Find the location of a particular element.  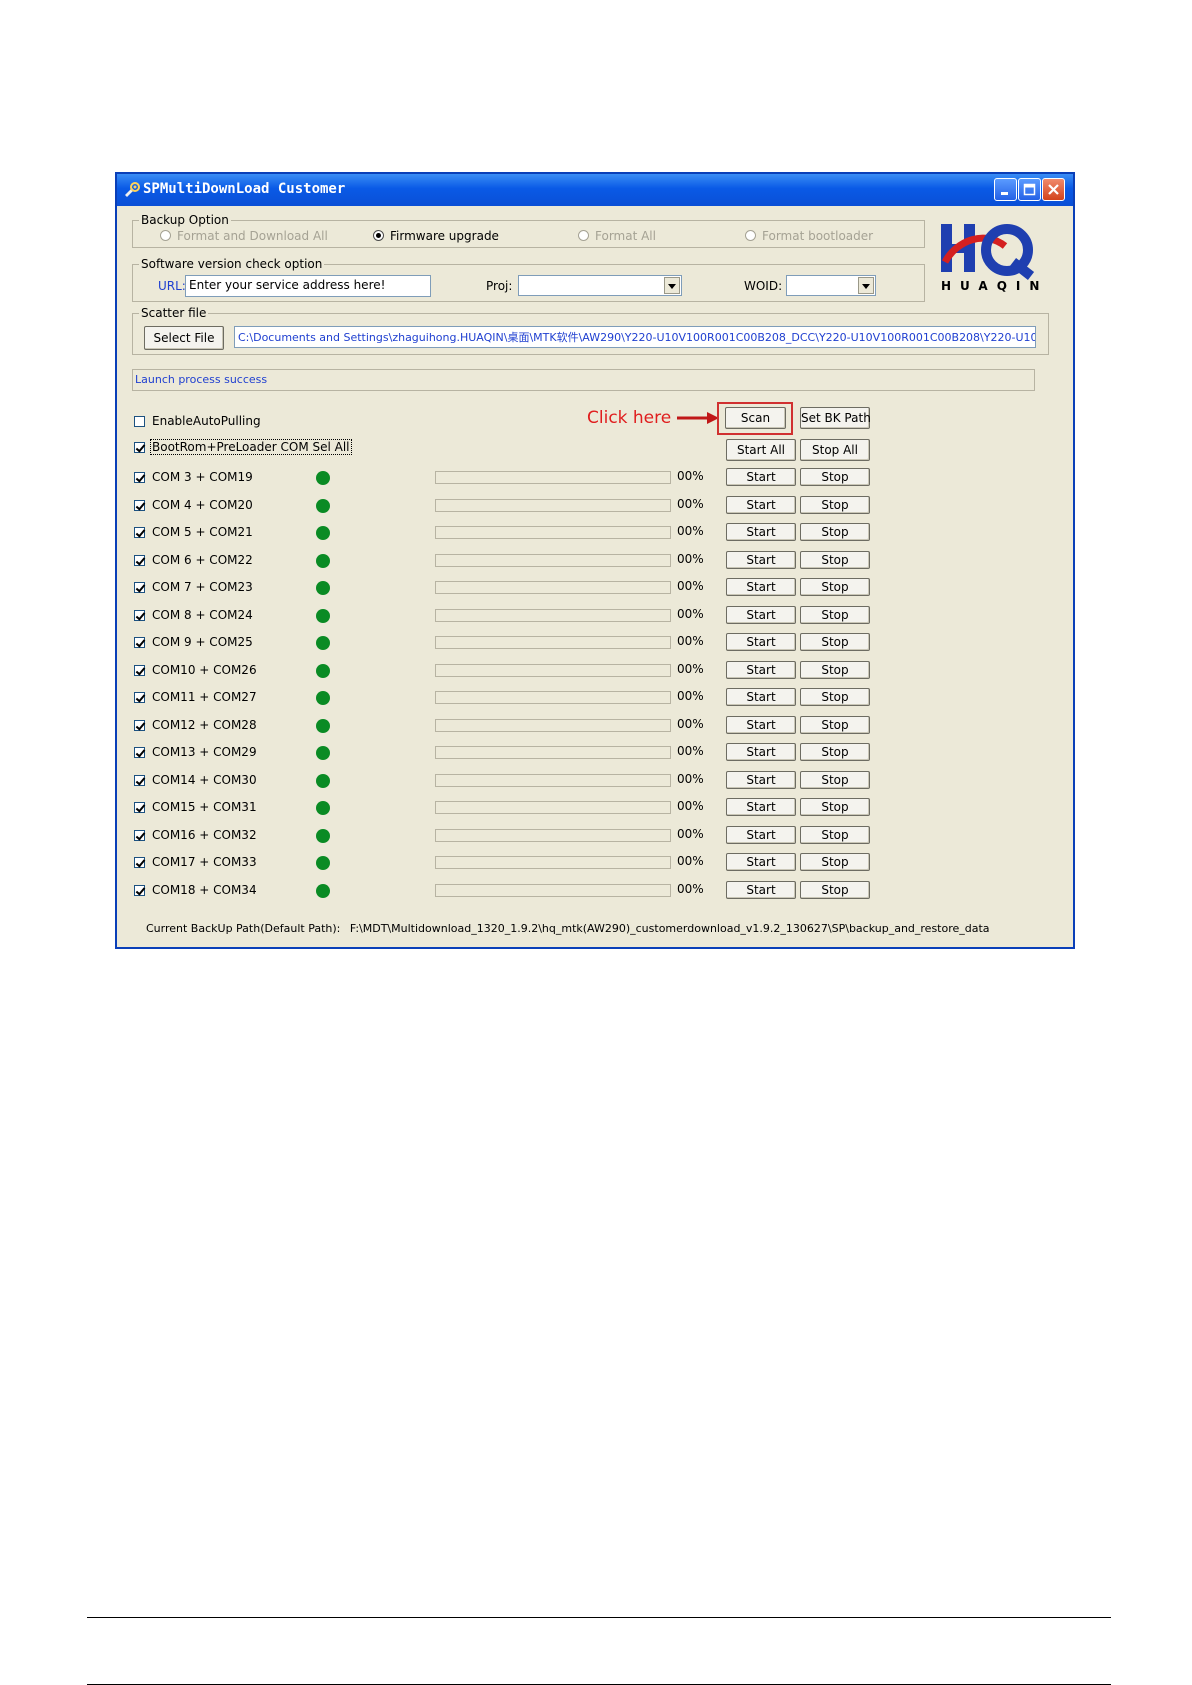

port-row: COM18 + COM34 00% Start Stop is located at coordinates (595, 891).